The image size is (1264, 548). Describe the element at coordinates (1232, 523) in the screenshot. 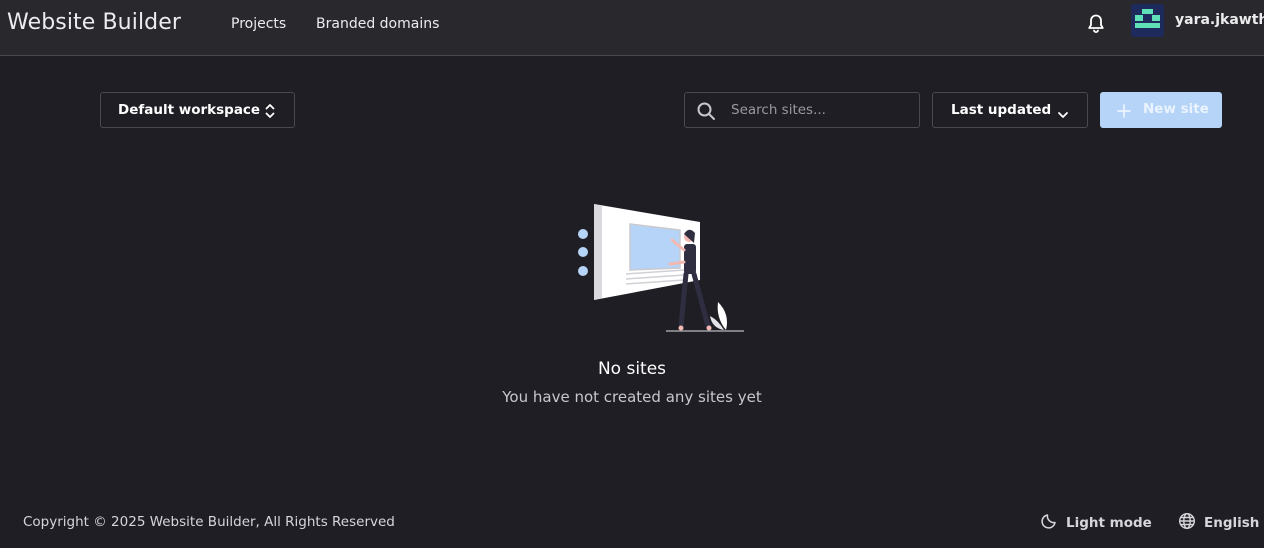

I see `language-label: English` at that location.